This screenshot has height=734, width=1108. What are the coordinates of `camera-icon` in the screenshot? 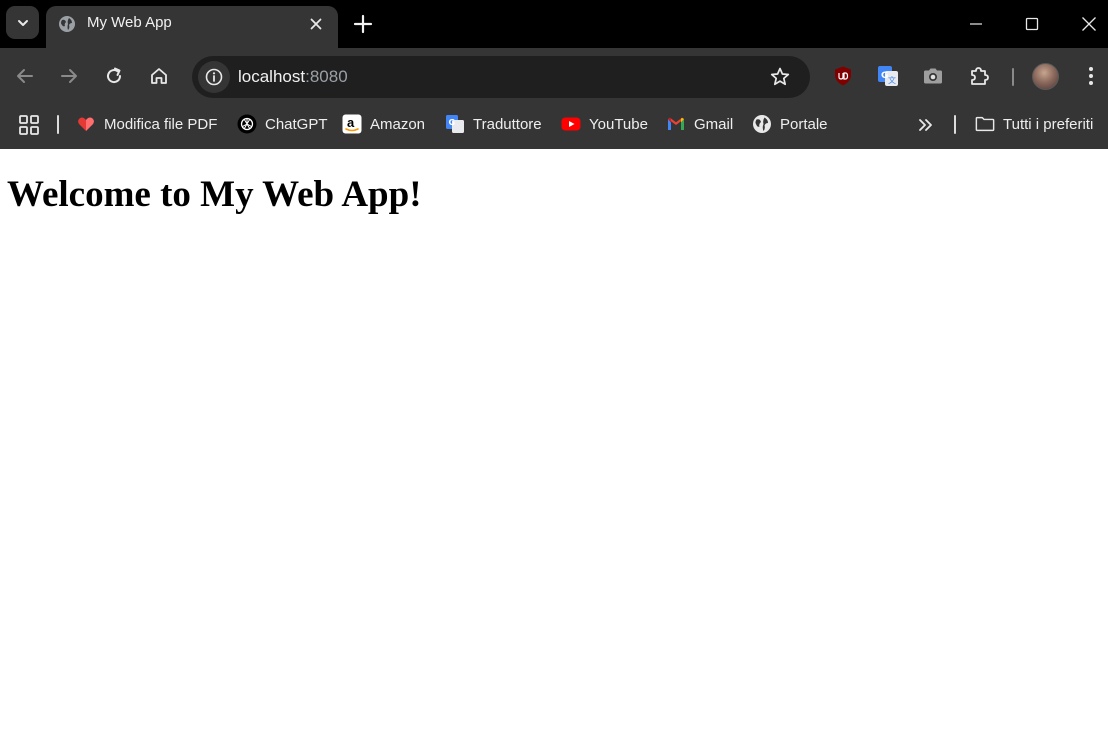 It's located at (933, 76).